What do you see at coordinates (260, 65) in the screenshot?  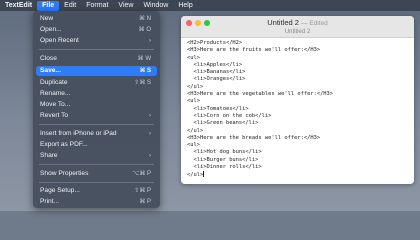 I see `editor-line: <li>Apples</li>` at bounding box center [260, 65].